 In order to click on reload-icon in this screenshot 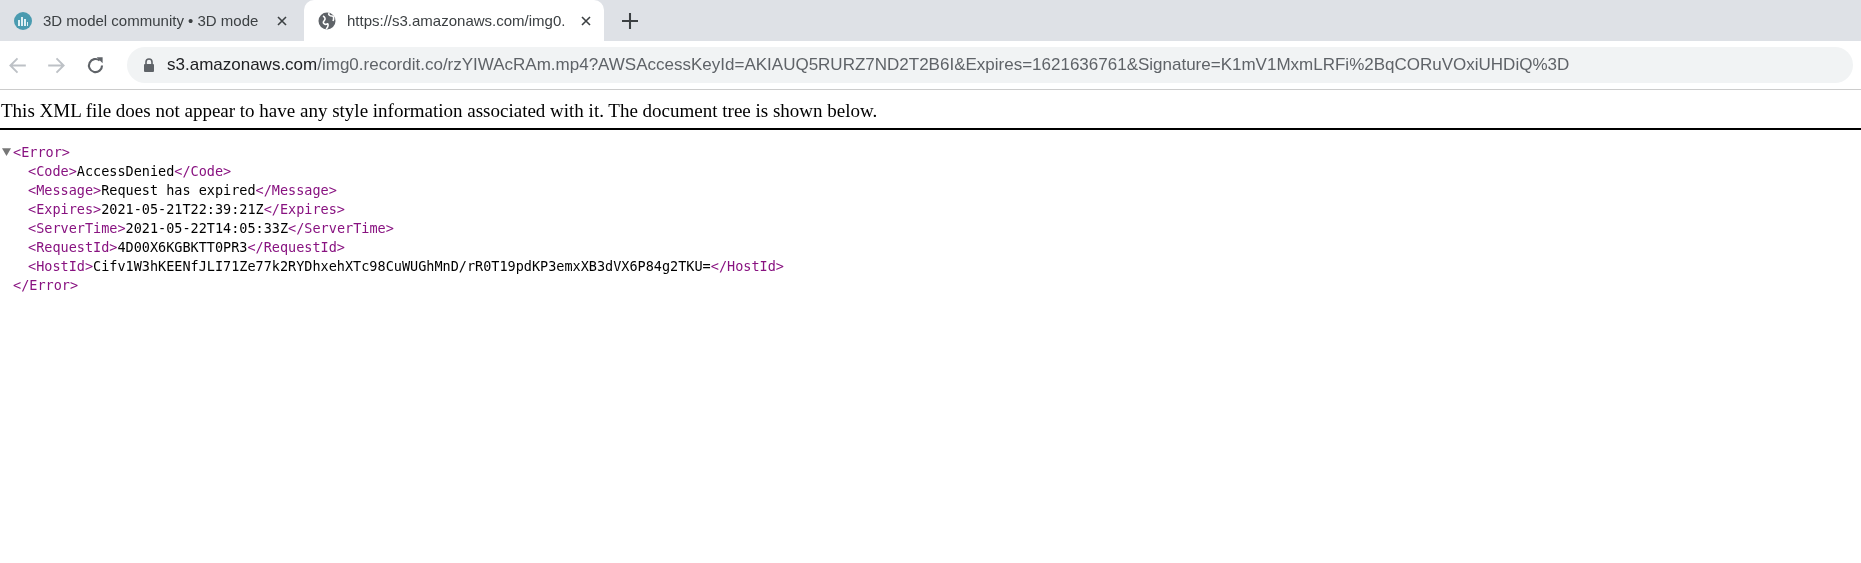, I will do `click(95, 65)`.